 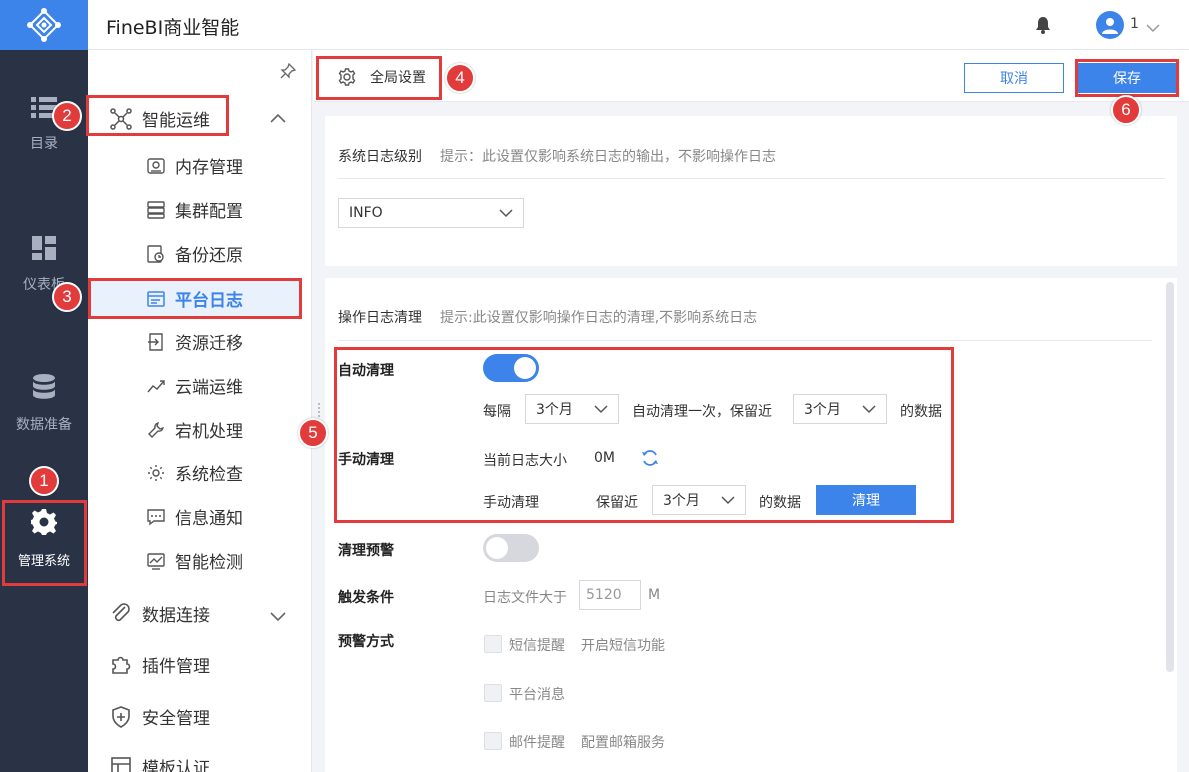 I want to click on auto-clean-toggle, so click(x=511, y=368).